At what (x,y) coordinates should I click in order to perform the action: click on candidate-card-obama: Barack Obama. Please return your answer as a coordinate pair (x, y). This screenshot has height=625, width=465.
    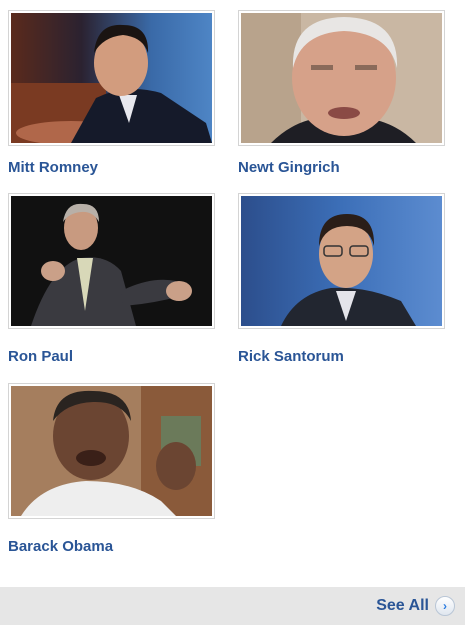
    Looking at the image, I should click on (111, 469).